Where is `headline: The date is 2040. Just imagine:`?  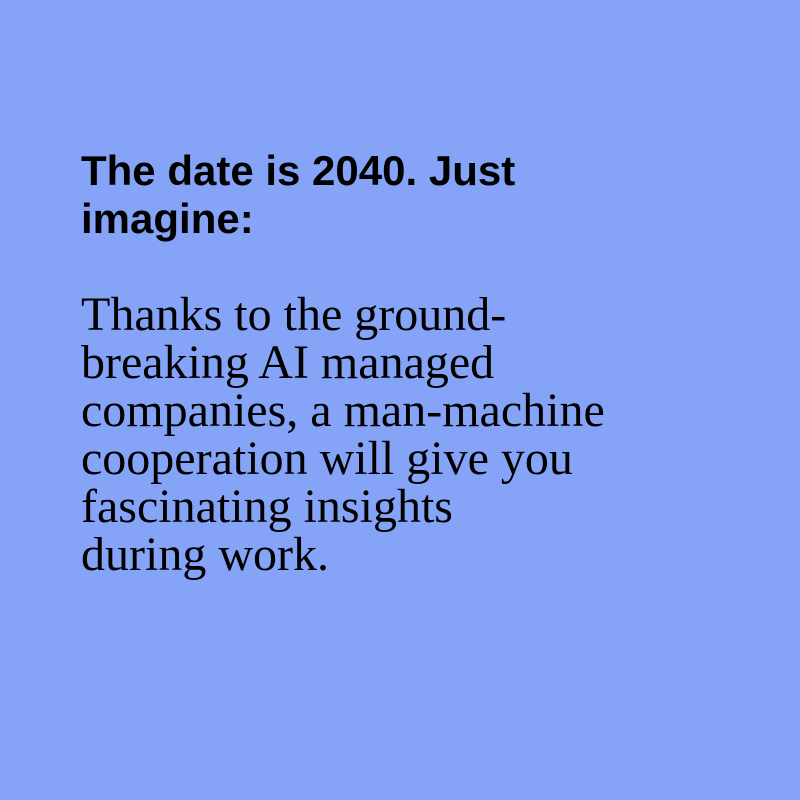
headline: The date is 2040. Just imagine: is located at coordinates (440, 195).